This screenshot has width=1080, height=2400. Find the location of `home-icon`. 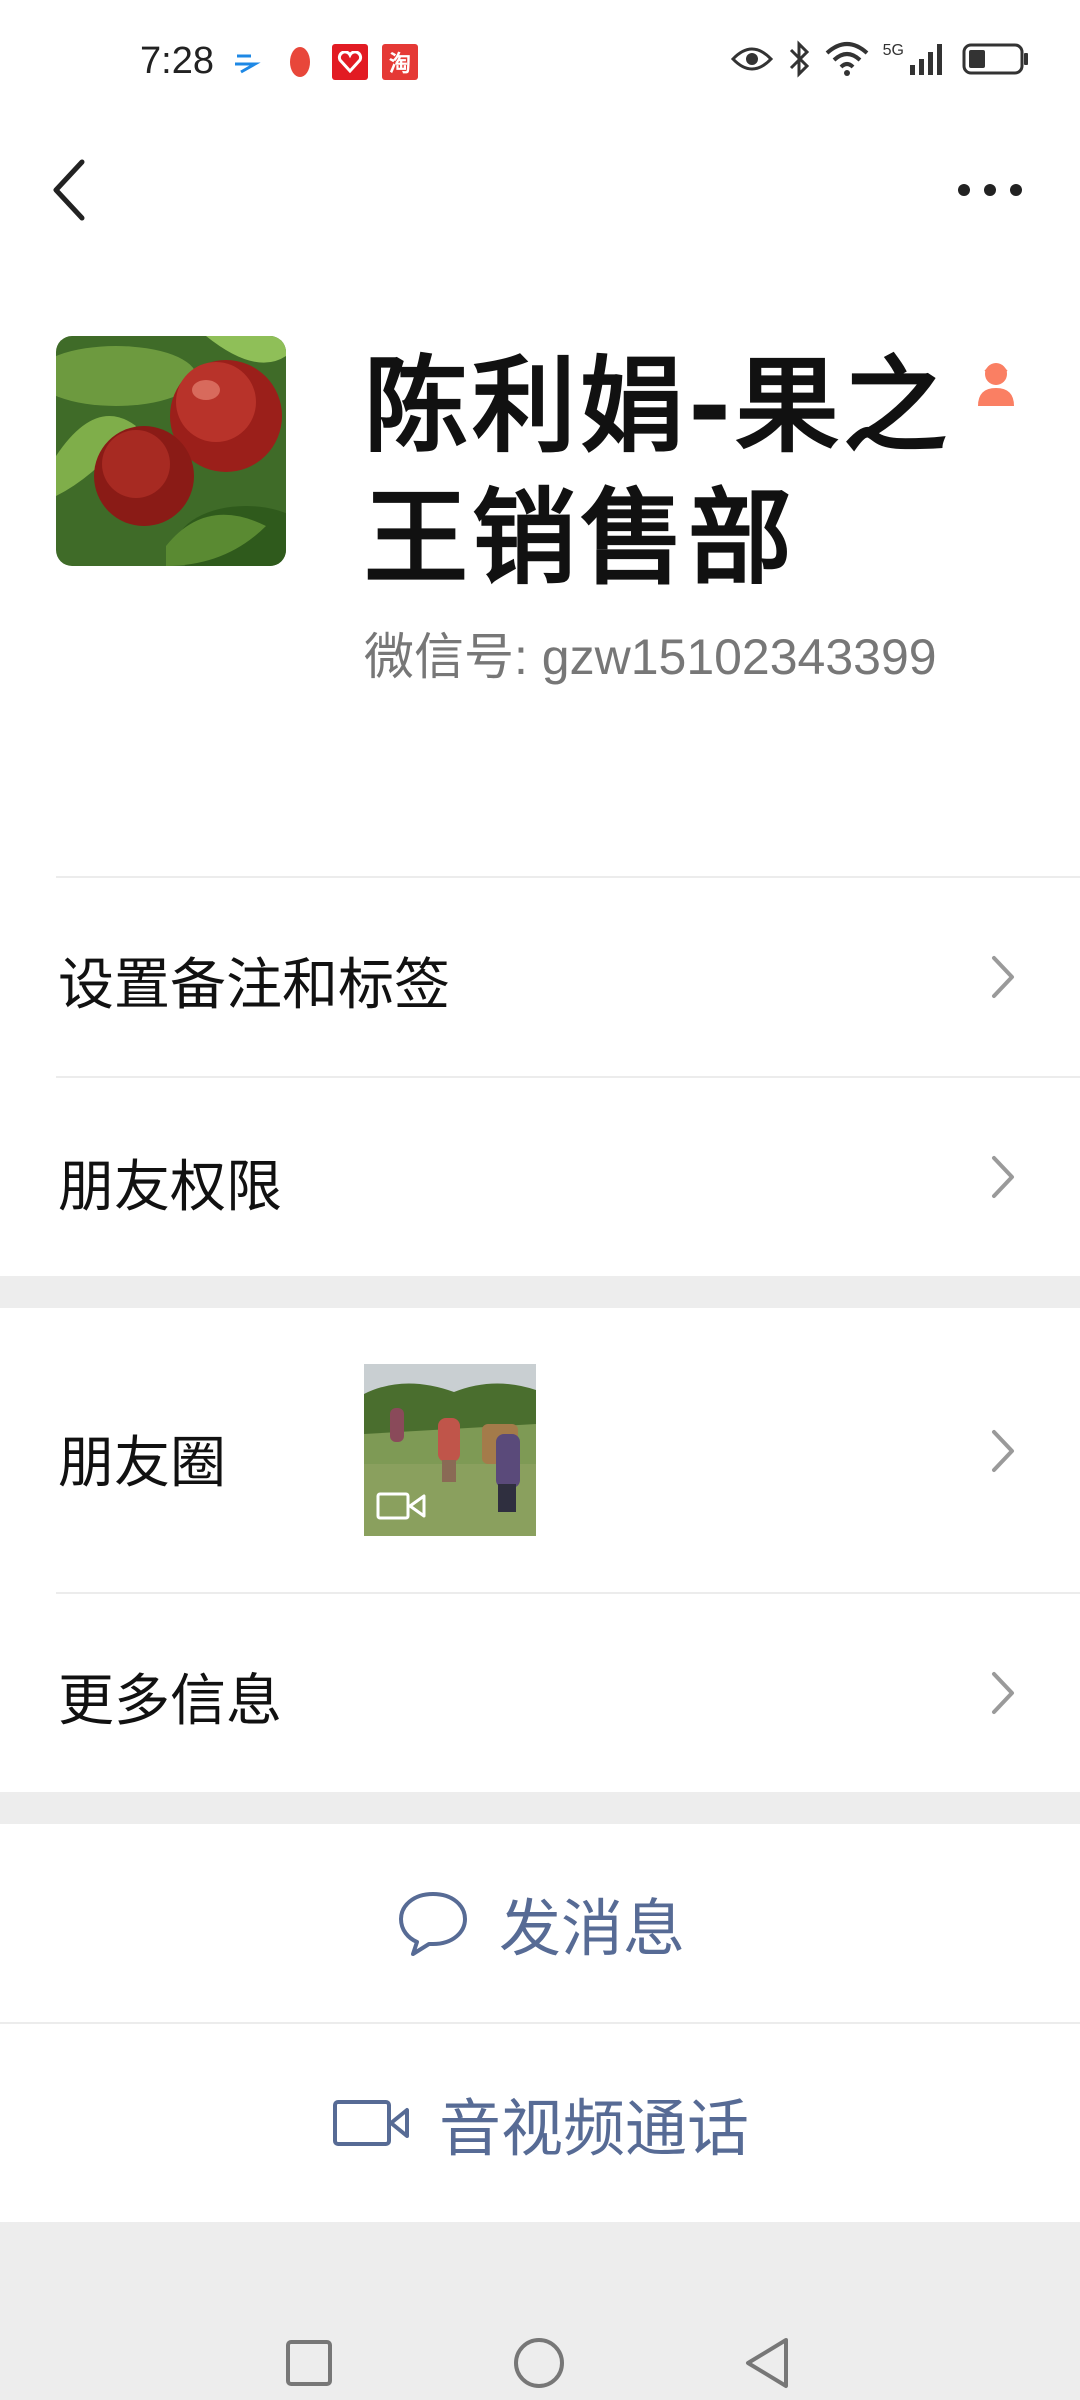

home-icon is located at coordinates (539, 2363).